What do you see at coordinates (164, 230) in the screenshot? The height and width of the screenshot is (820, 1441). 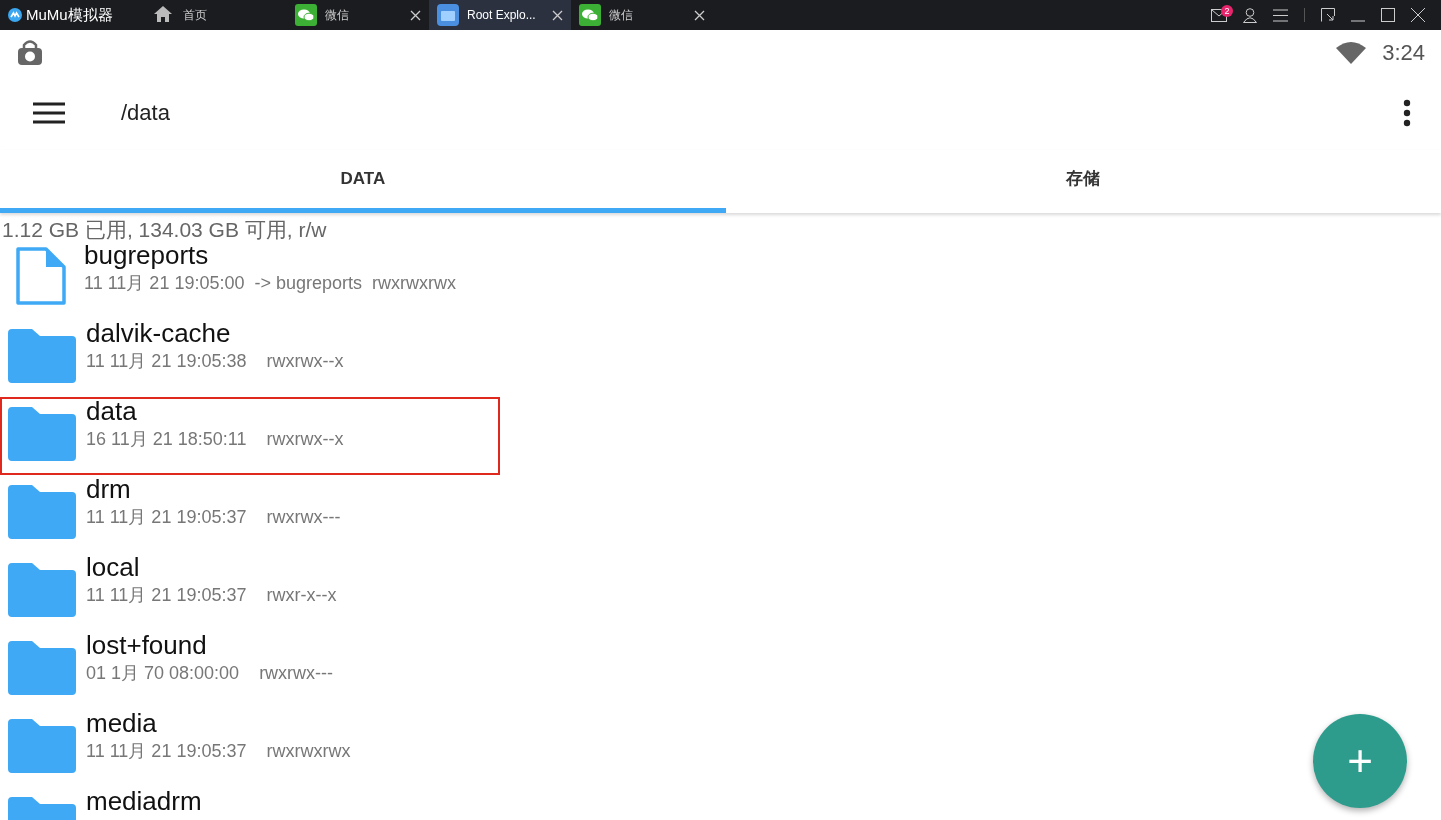 I see `storage-info: 1.12 GB 已用, 134.03 GB 可用, r/w` at bounding box center [164, 230].